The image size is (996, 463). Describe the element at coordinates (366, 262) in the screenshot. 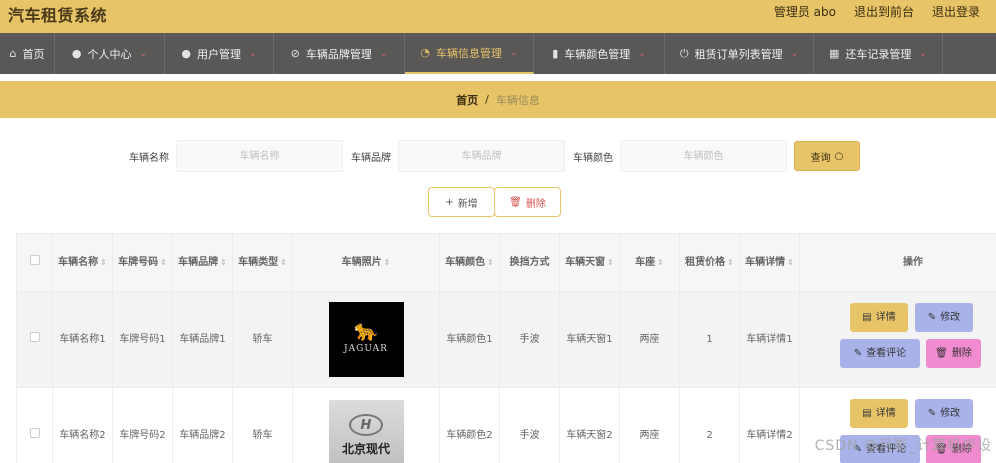

I see `column-header: 车辆照片 ⇕` at that location.